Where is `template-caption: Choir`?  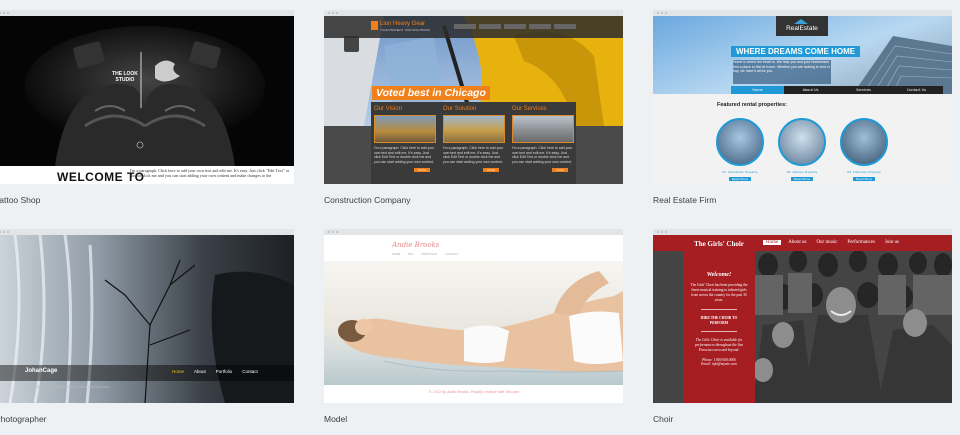 template-caption: Choir is located at coordinates (802, 419).